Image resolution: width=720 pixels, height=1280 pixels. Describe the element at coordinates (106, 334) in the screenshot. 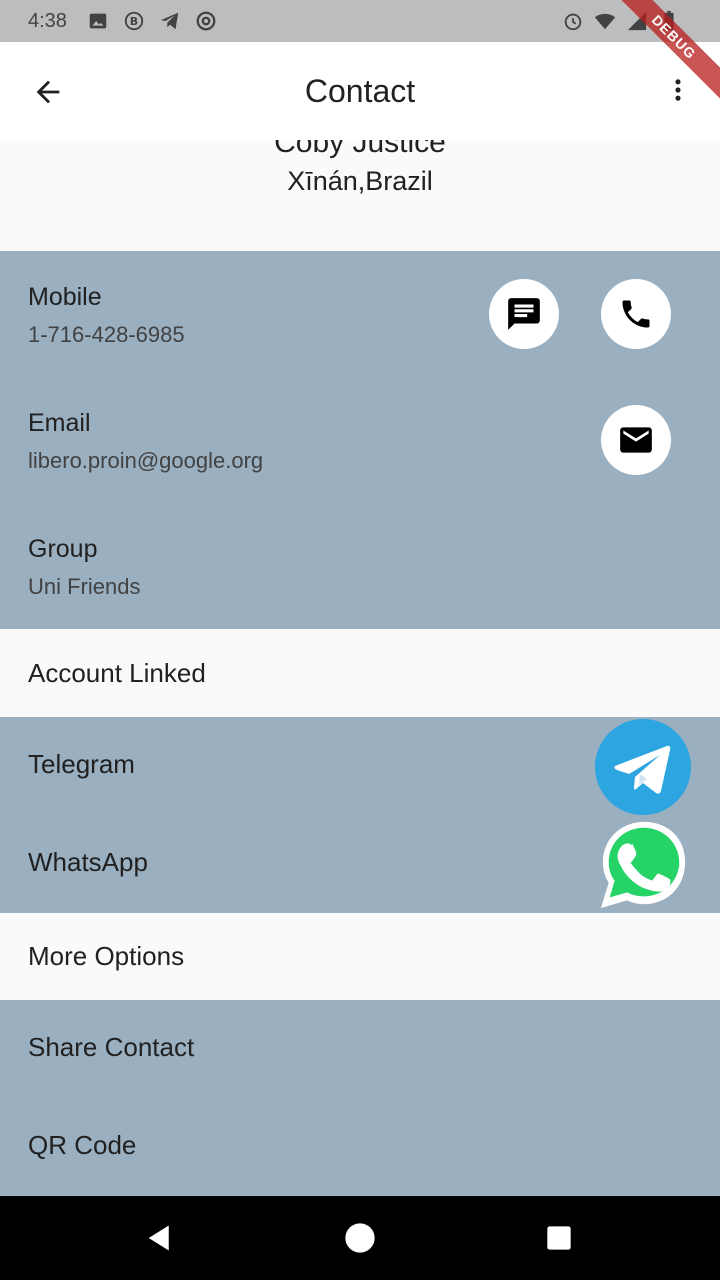

I see `mobile-value: 1-716-428-6985` at that location.